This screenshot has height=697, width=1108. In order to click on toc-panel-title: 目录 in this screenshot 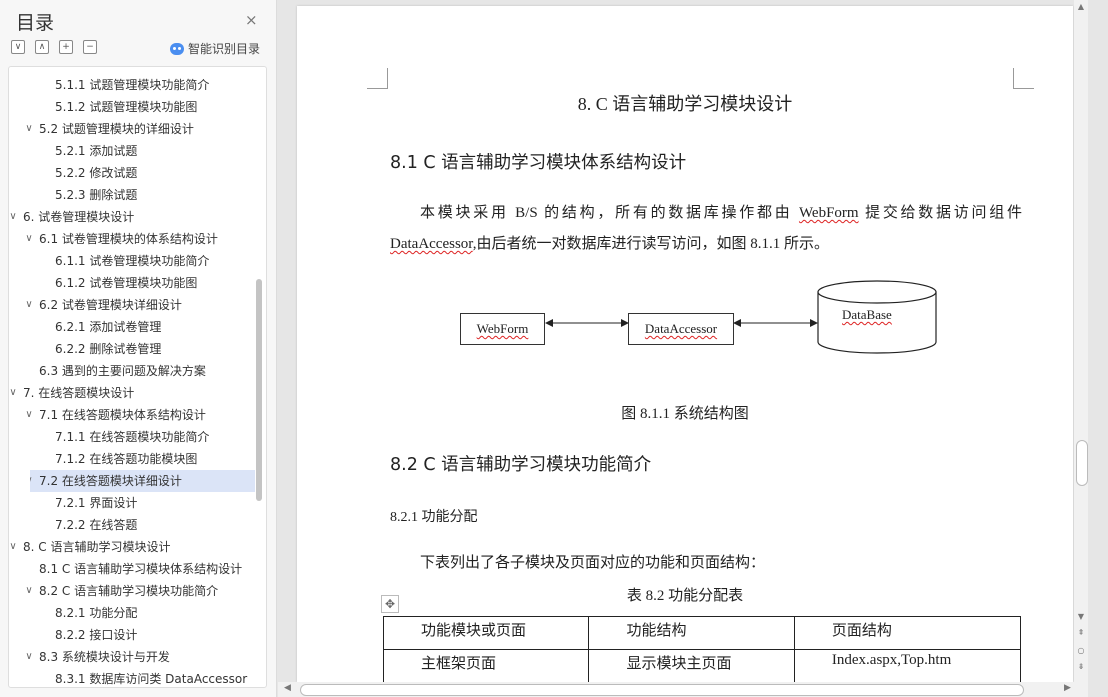, I will do `click(35, 23)`.